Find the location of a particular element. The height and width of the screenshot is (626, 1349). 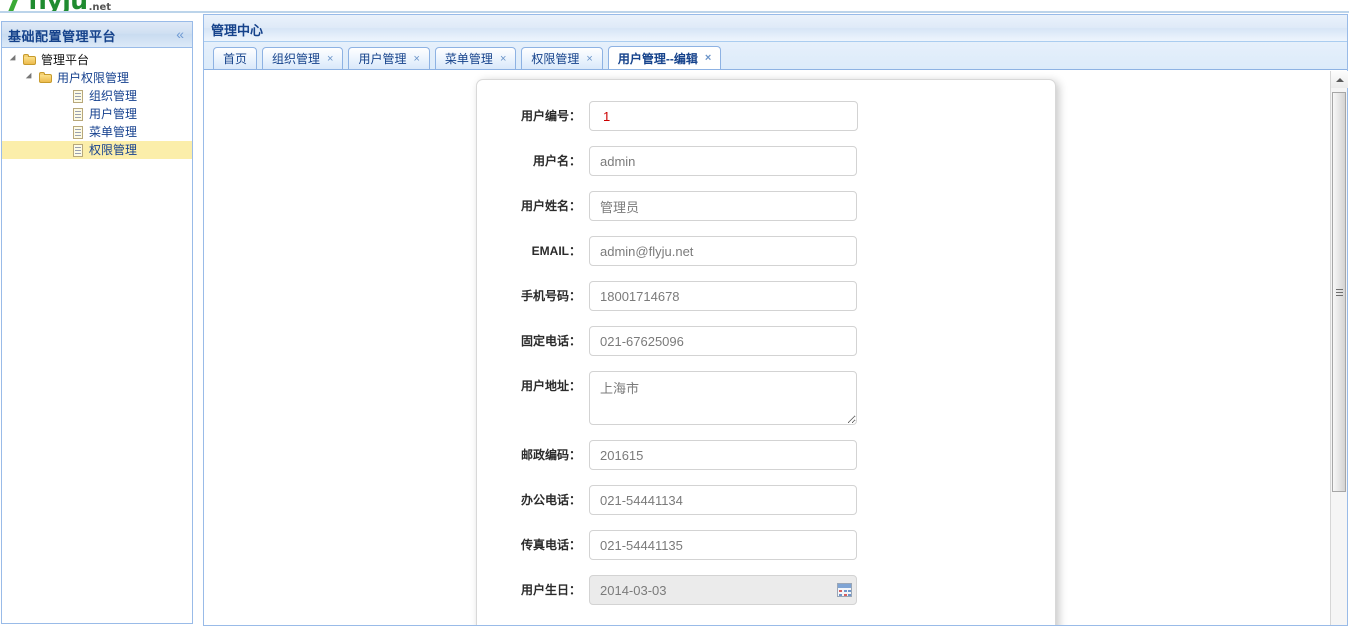

field-label: 用户地址： is located at coordinates (550, 386).